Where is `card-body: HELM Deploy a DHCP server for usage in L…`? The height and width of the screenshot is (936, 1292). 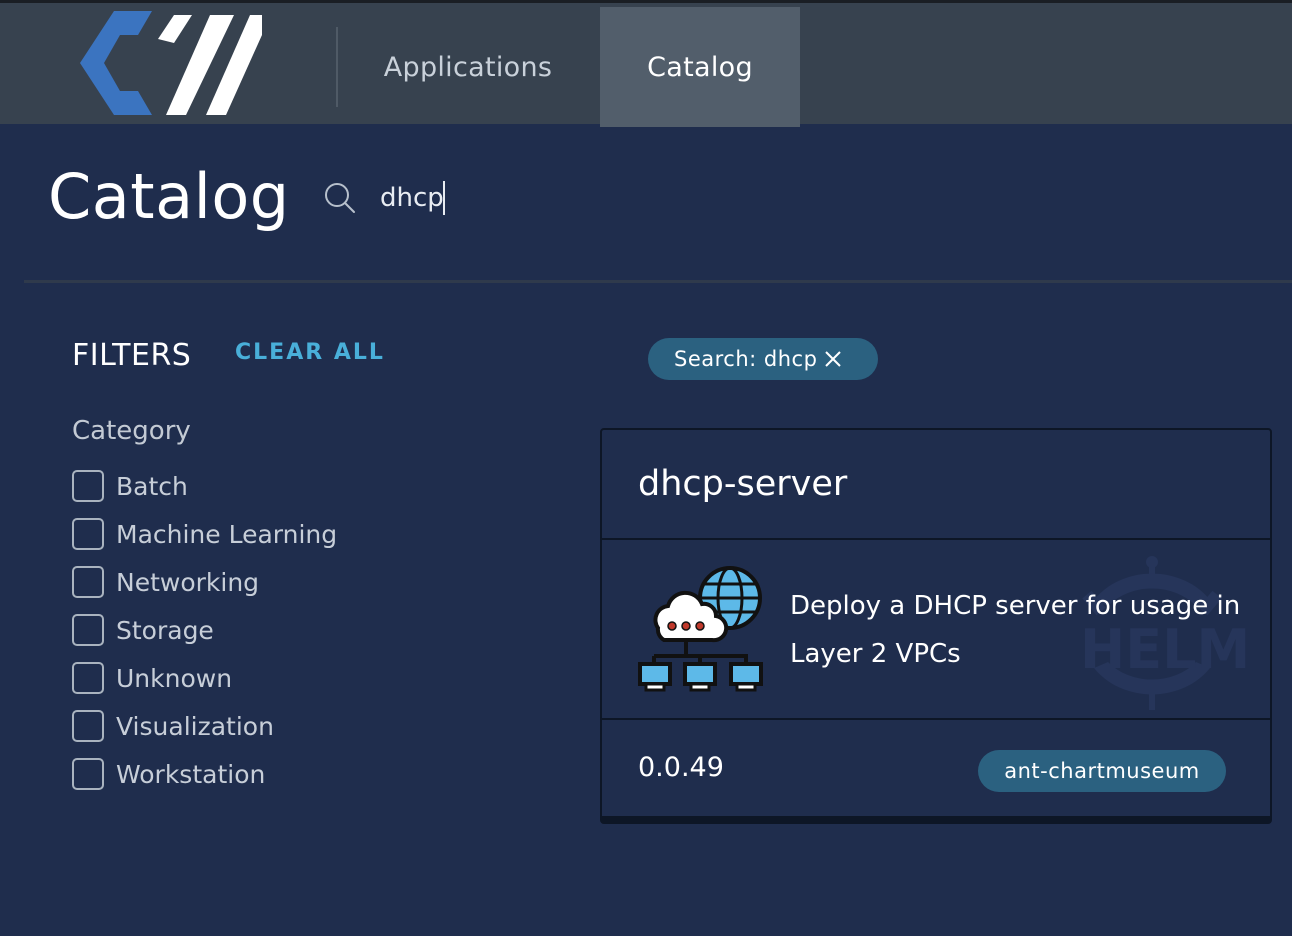 card-body: HELM Deploy a DHCP server for usage in L… is located at coordinates (936, 630).